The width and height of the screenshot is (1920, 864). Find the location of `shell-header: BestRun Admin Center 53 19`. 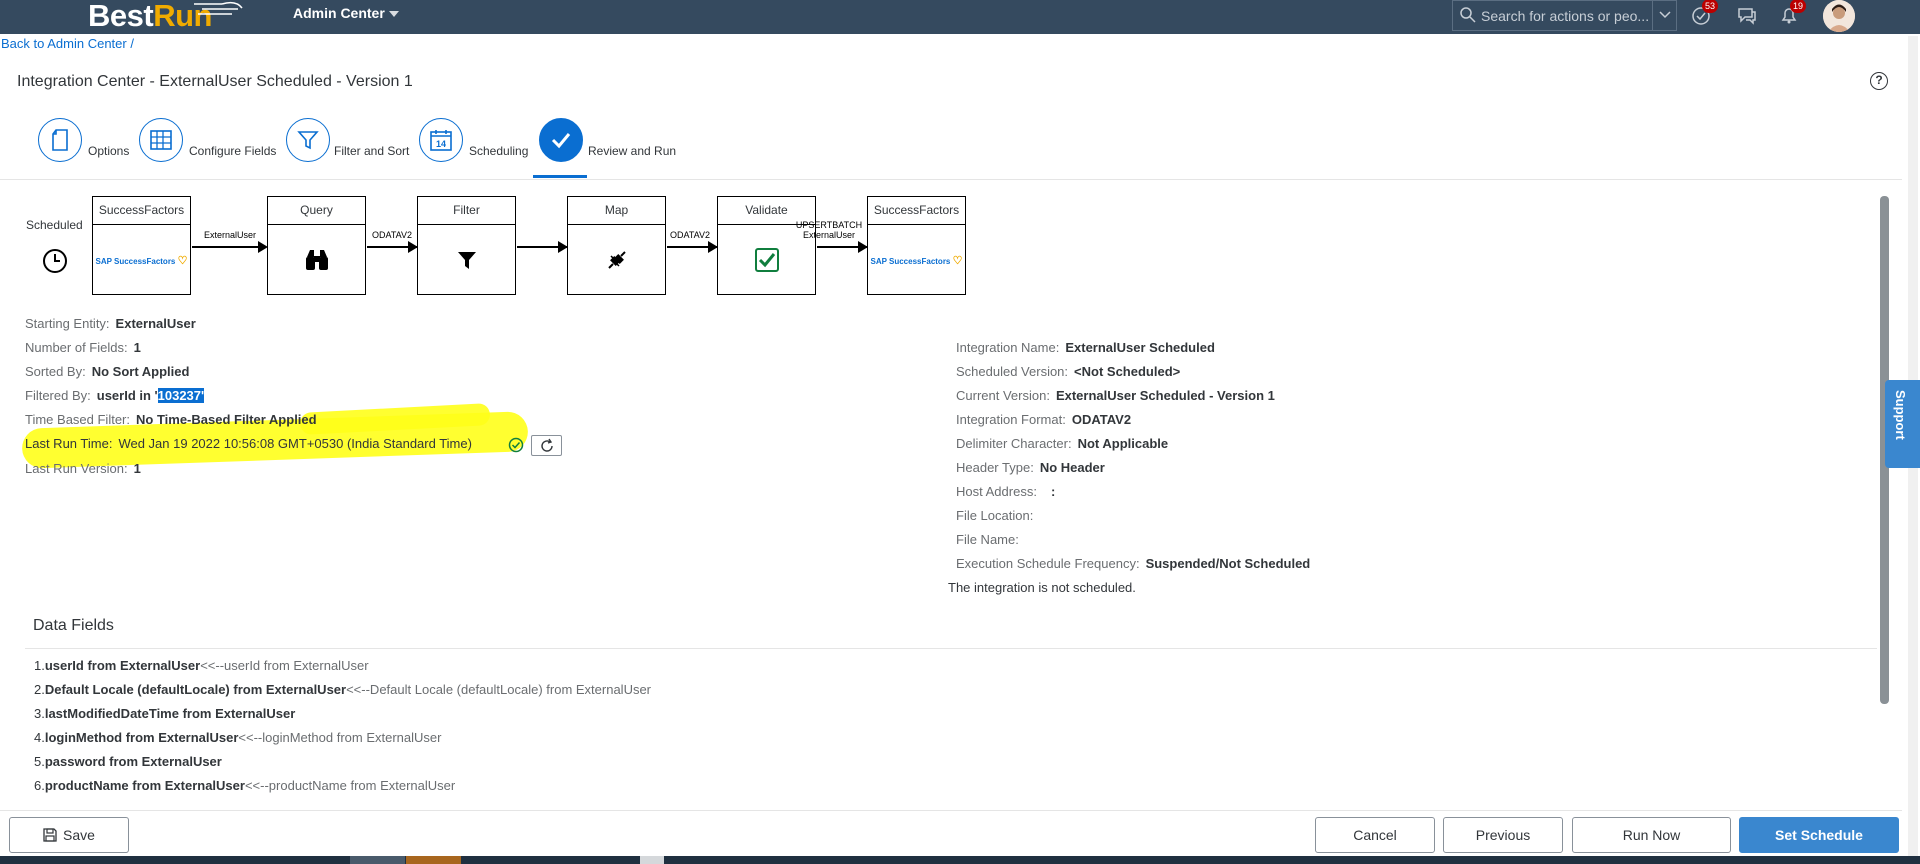

shell-header: BestRun Admin Center 53 19 is located at coordinates (960, 17).